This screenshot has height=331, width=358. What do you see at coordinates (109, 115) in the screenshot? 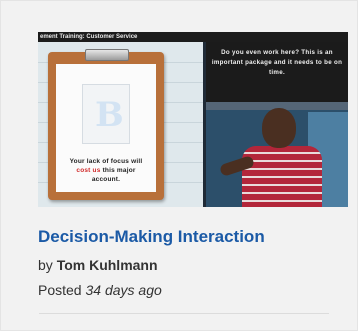
I see `document-glyph: B` at bounding box center [109, 115].